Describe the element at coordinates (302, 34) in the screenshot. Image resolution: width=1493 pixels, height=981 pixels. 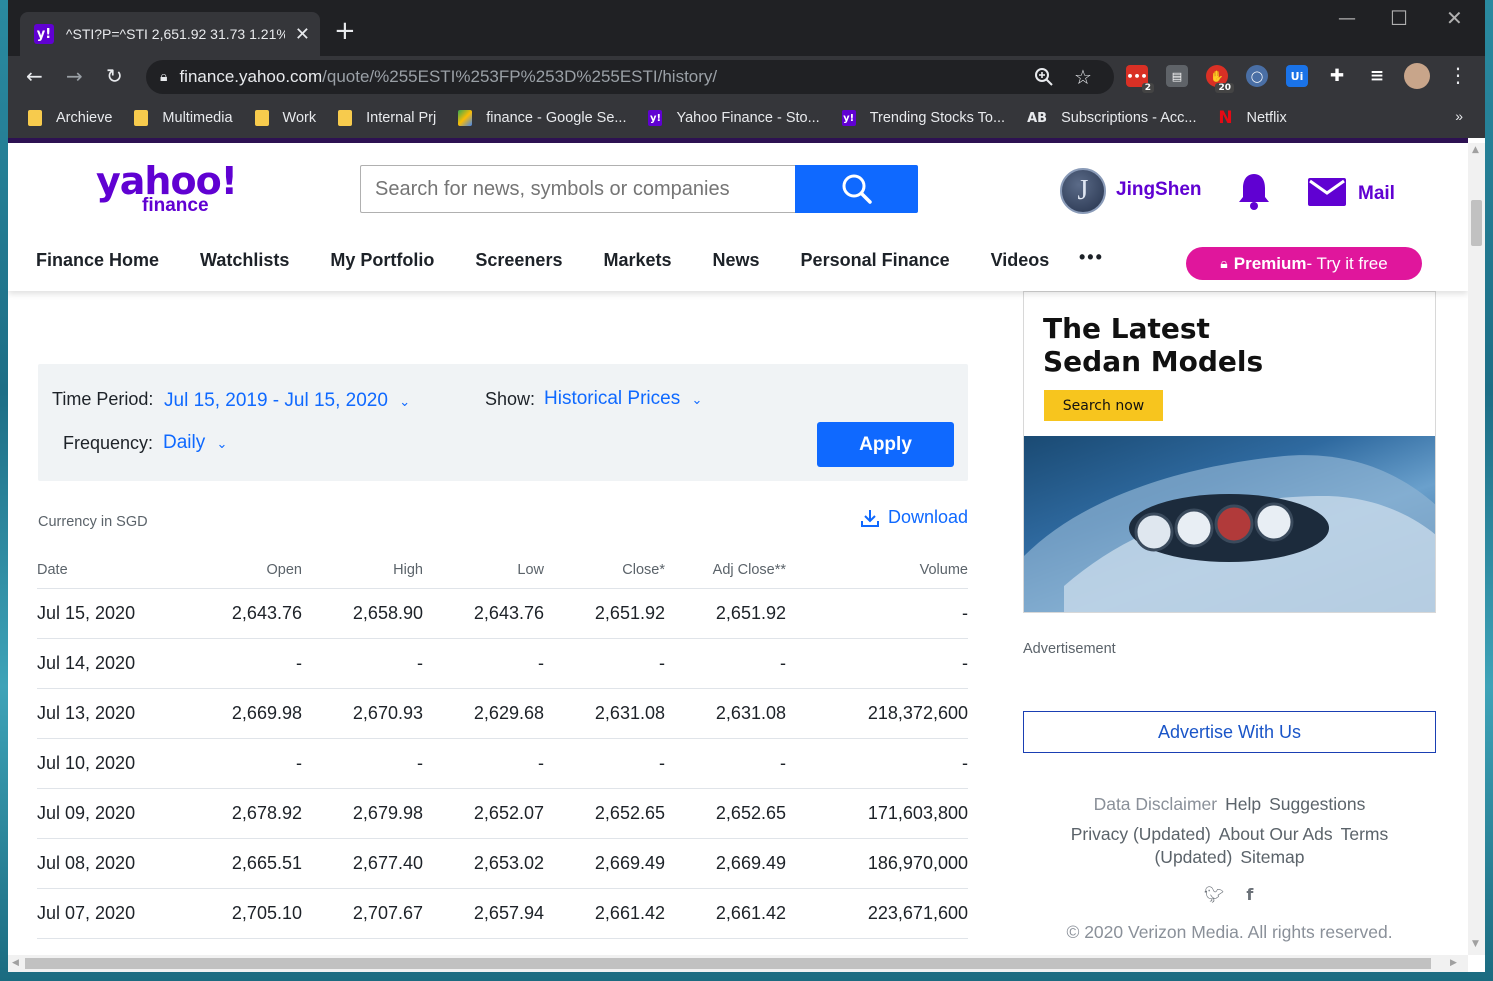
I see `close-tab-icon: ✕` at that location.